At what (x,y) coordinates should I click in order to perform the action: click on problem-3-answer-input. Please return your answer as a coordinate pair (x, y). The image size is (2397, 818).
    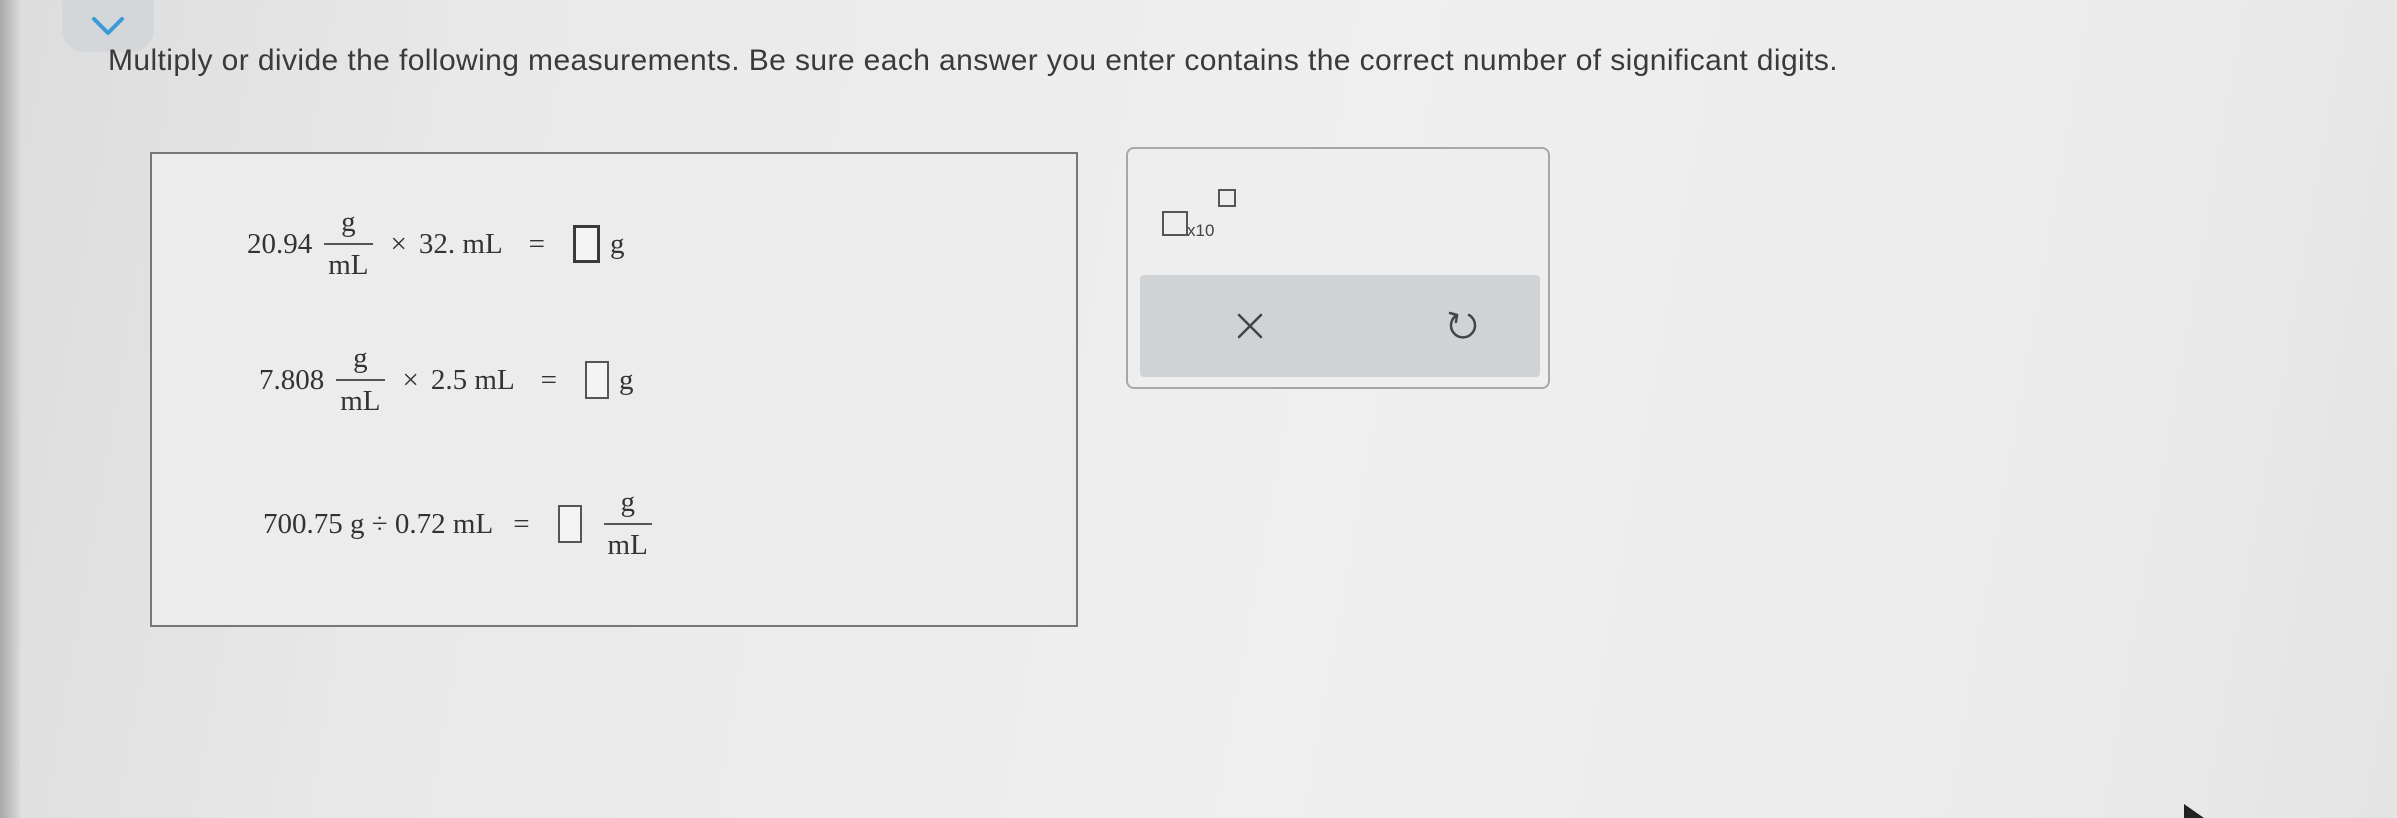
    Looking at the image, I should click on (569, 524).